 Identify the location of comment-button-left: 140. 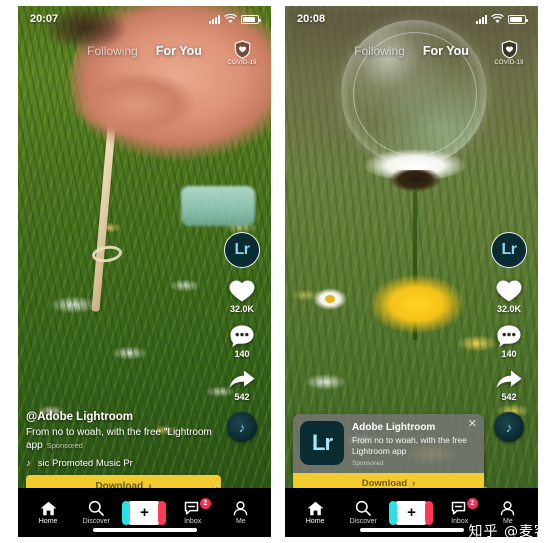
(242, 341).